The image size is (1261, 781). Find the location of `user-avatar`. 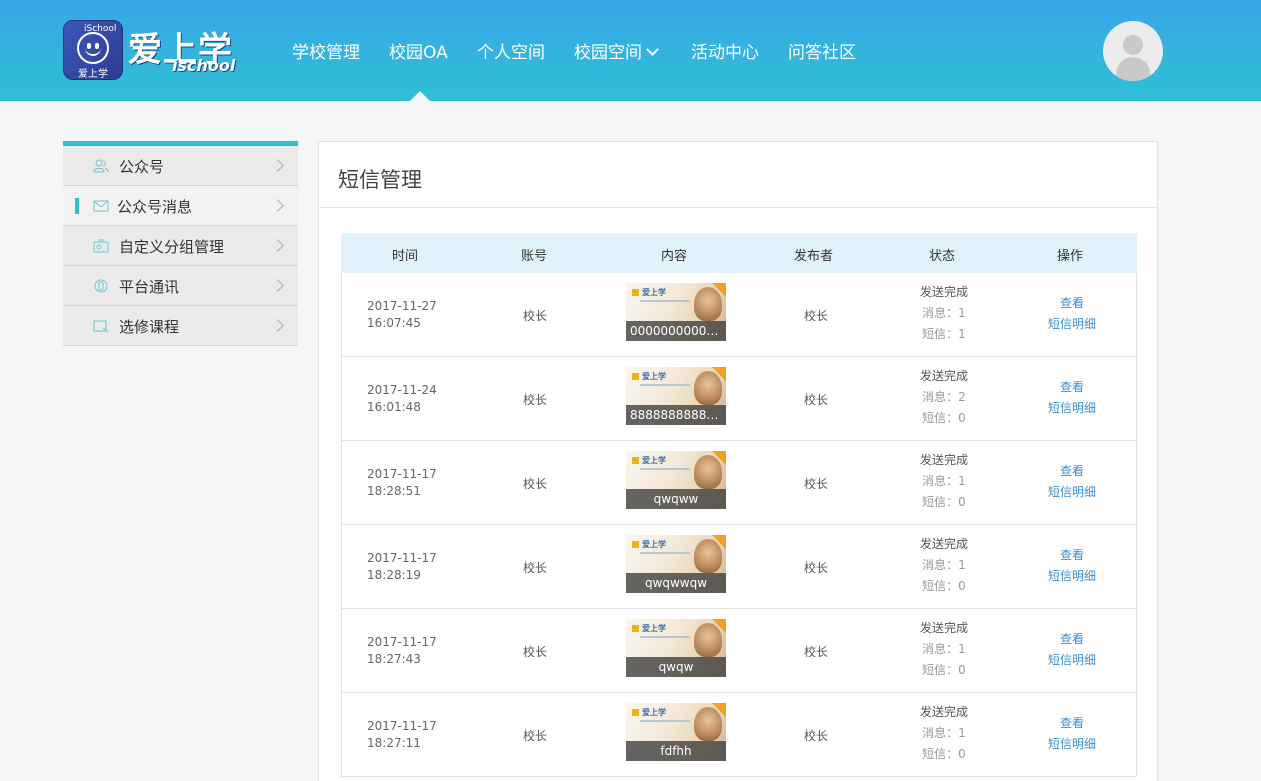

user-avatar is located at coordinates (1133, 51).